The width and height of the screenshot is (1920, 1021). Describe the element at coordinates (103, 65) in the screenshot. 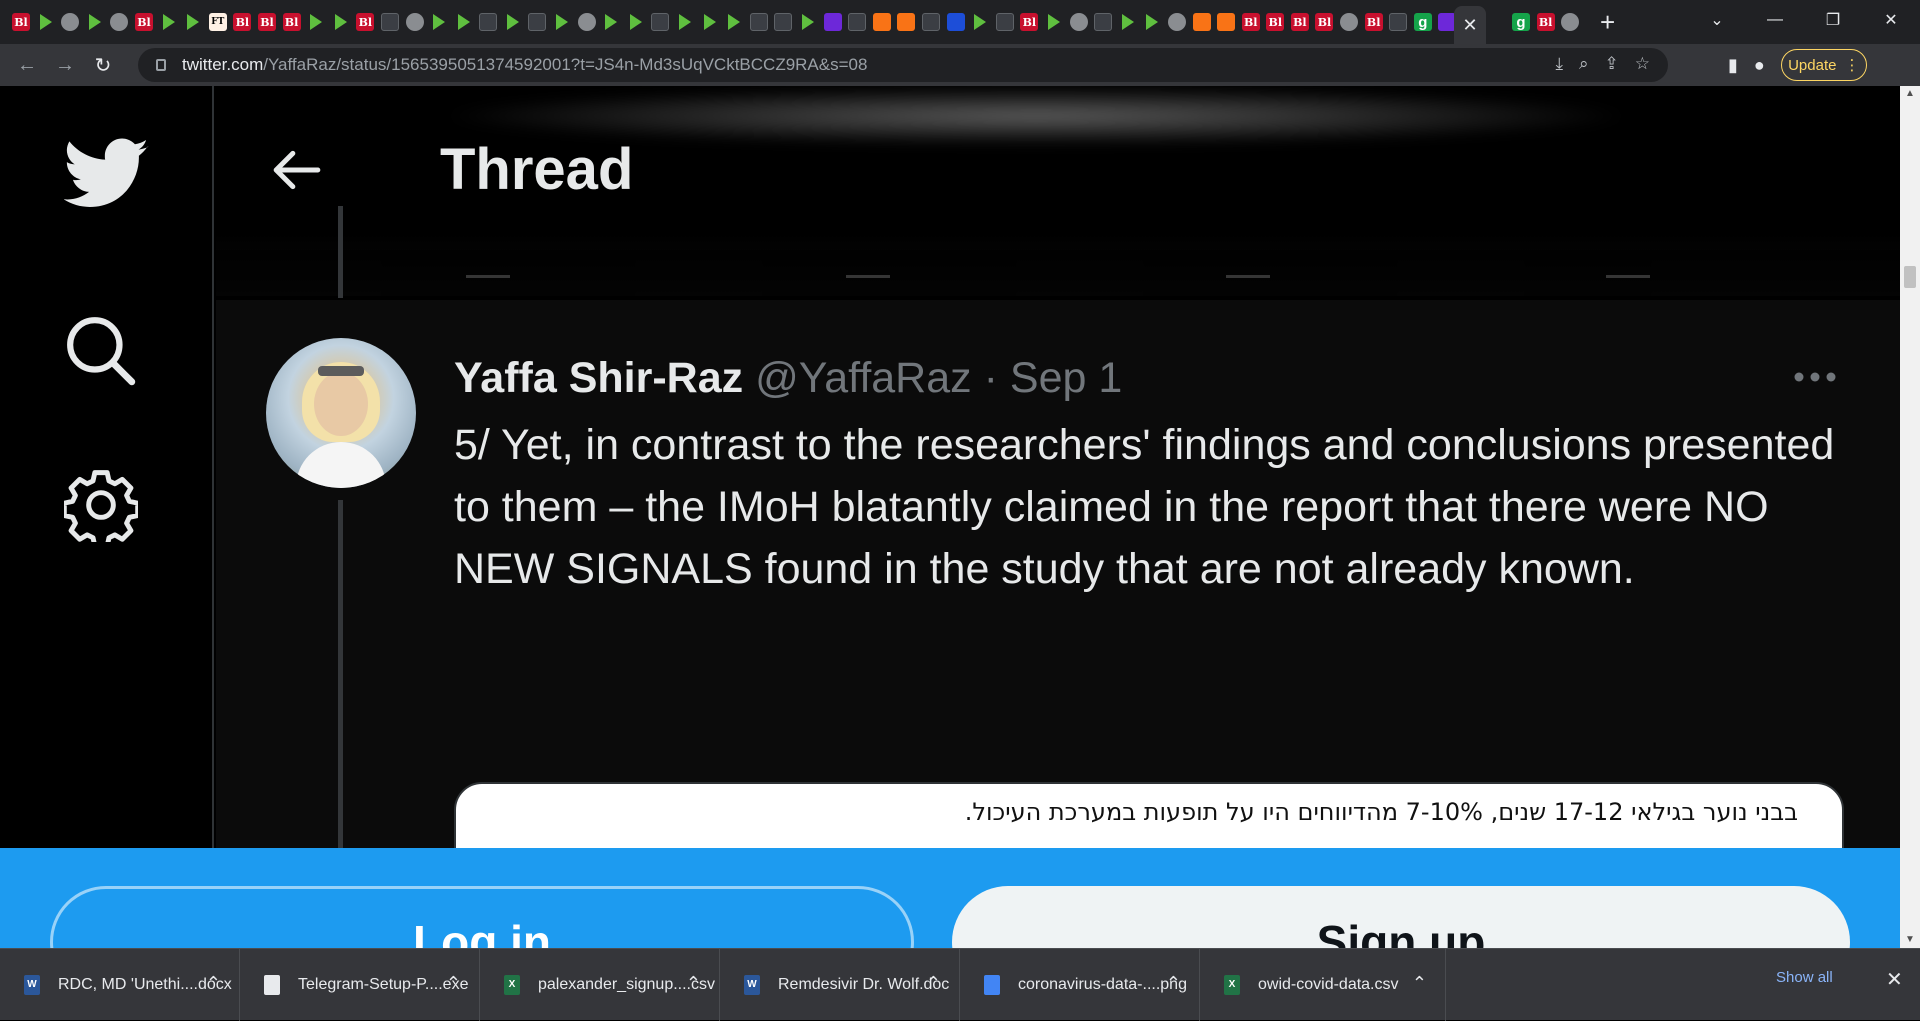

I see `reload-icon: ↻` at that location.